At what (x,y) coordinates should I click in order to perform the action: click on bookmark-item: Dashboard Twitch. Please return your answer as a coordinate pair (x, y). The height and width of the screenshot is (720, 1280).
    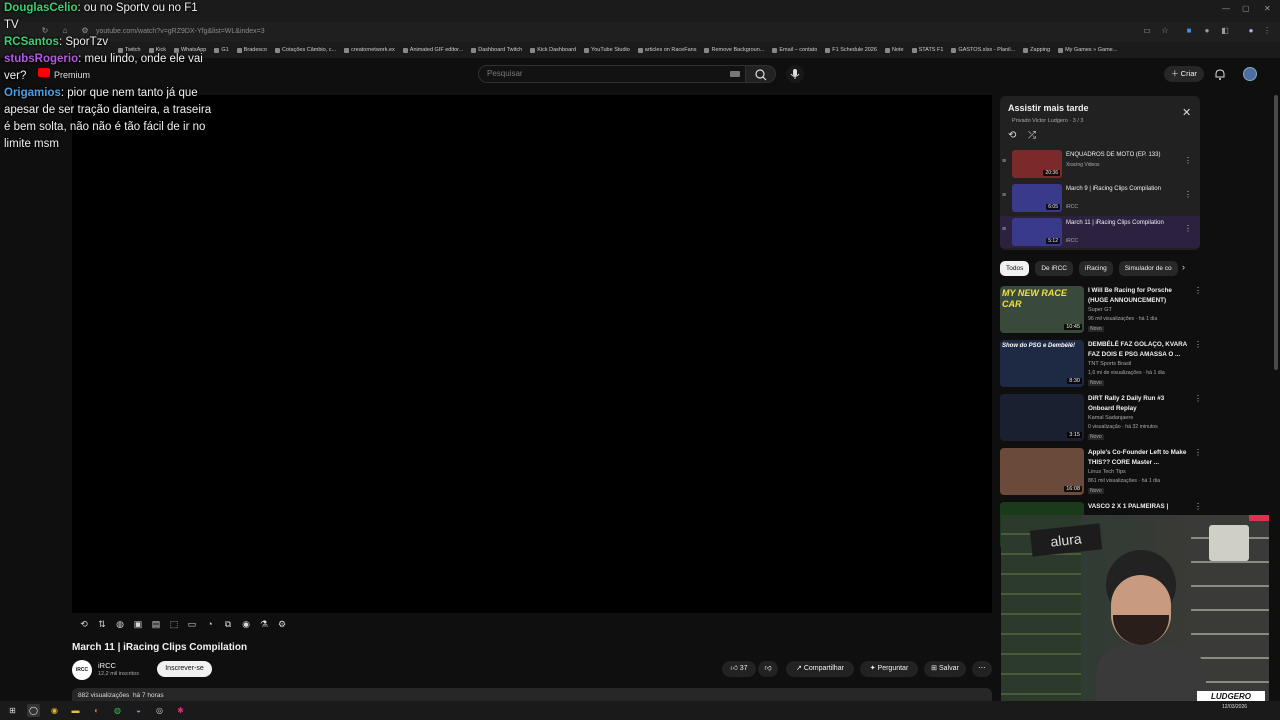
    Looking at the image, I should click on (496, 50).